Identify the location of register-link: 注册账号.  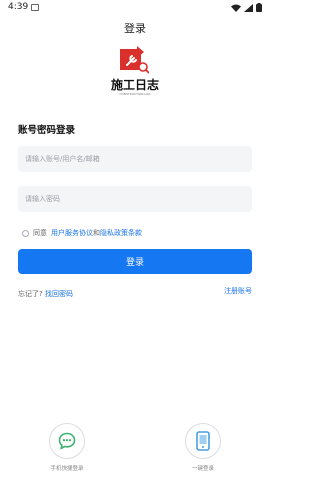
(238, 291).